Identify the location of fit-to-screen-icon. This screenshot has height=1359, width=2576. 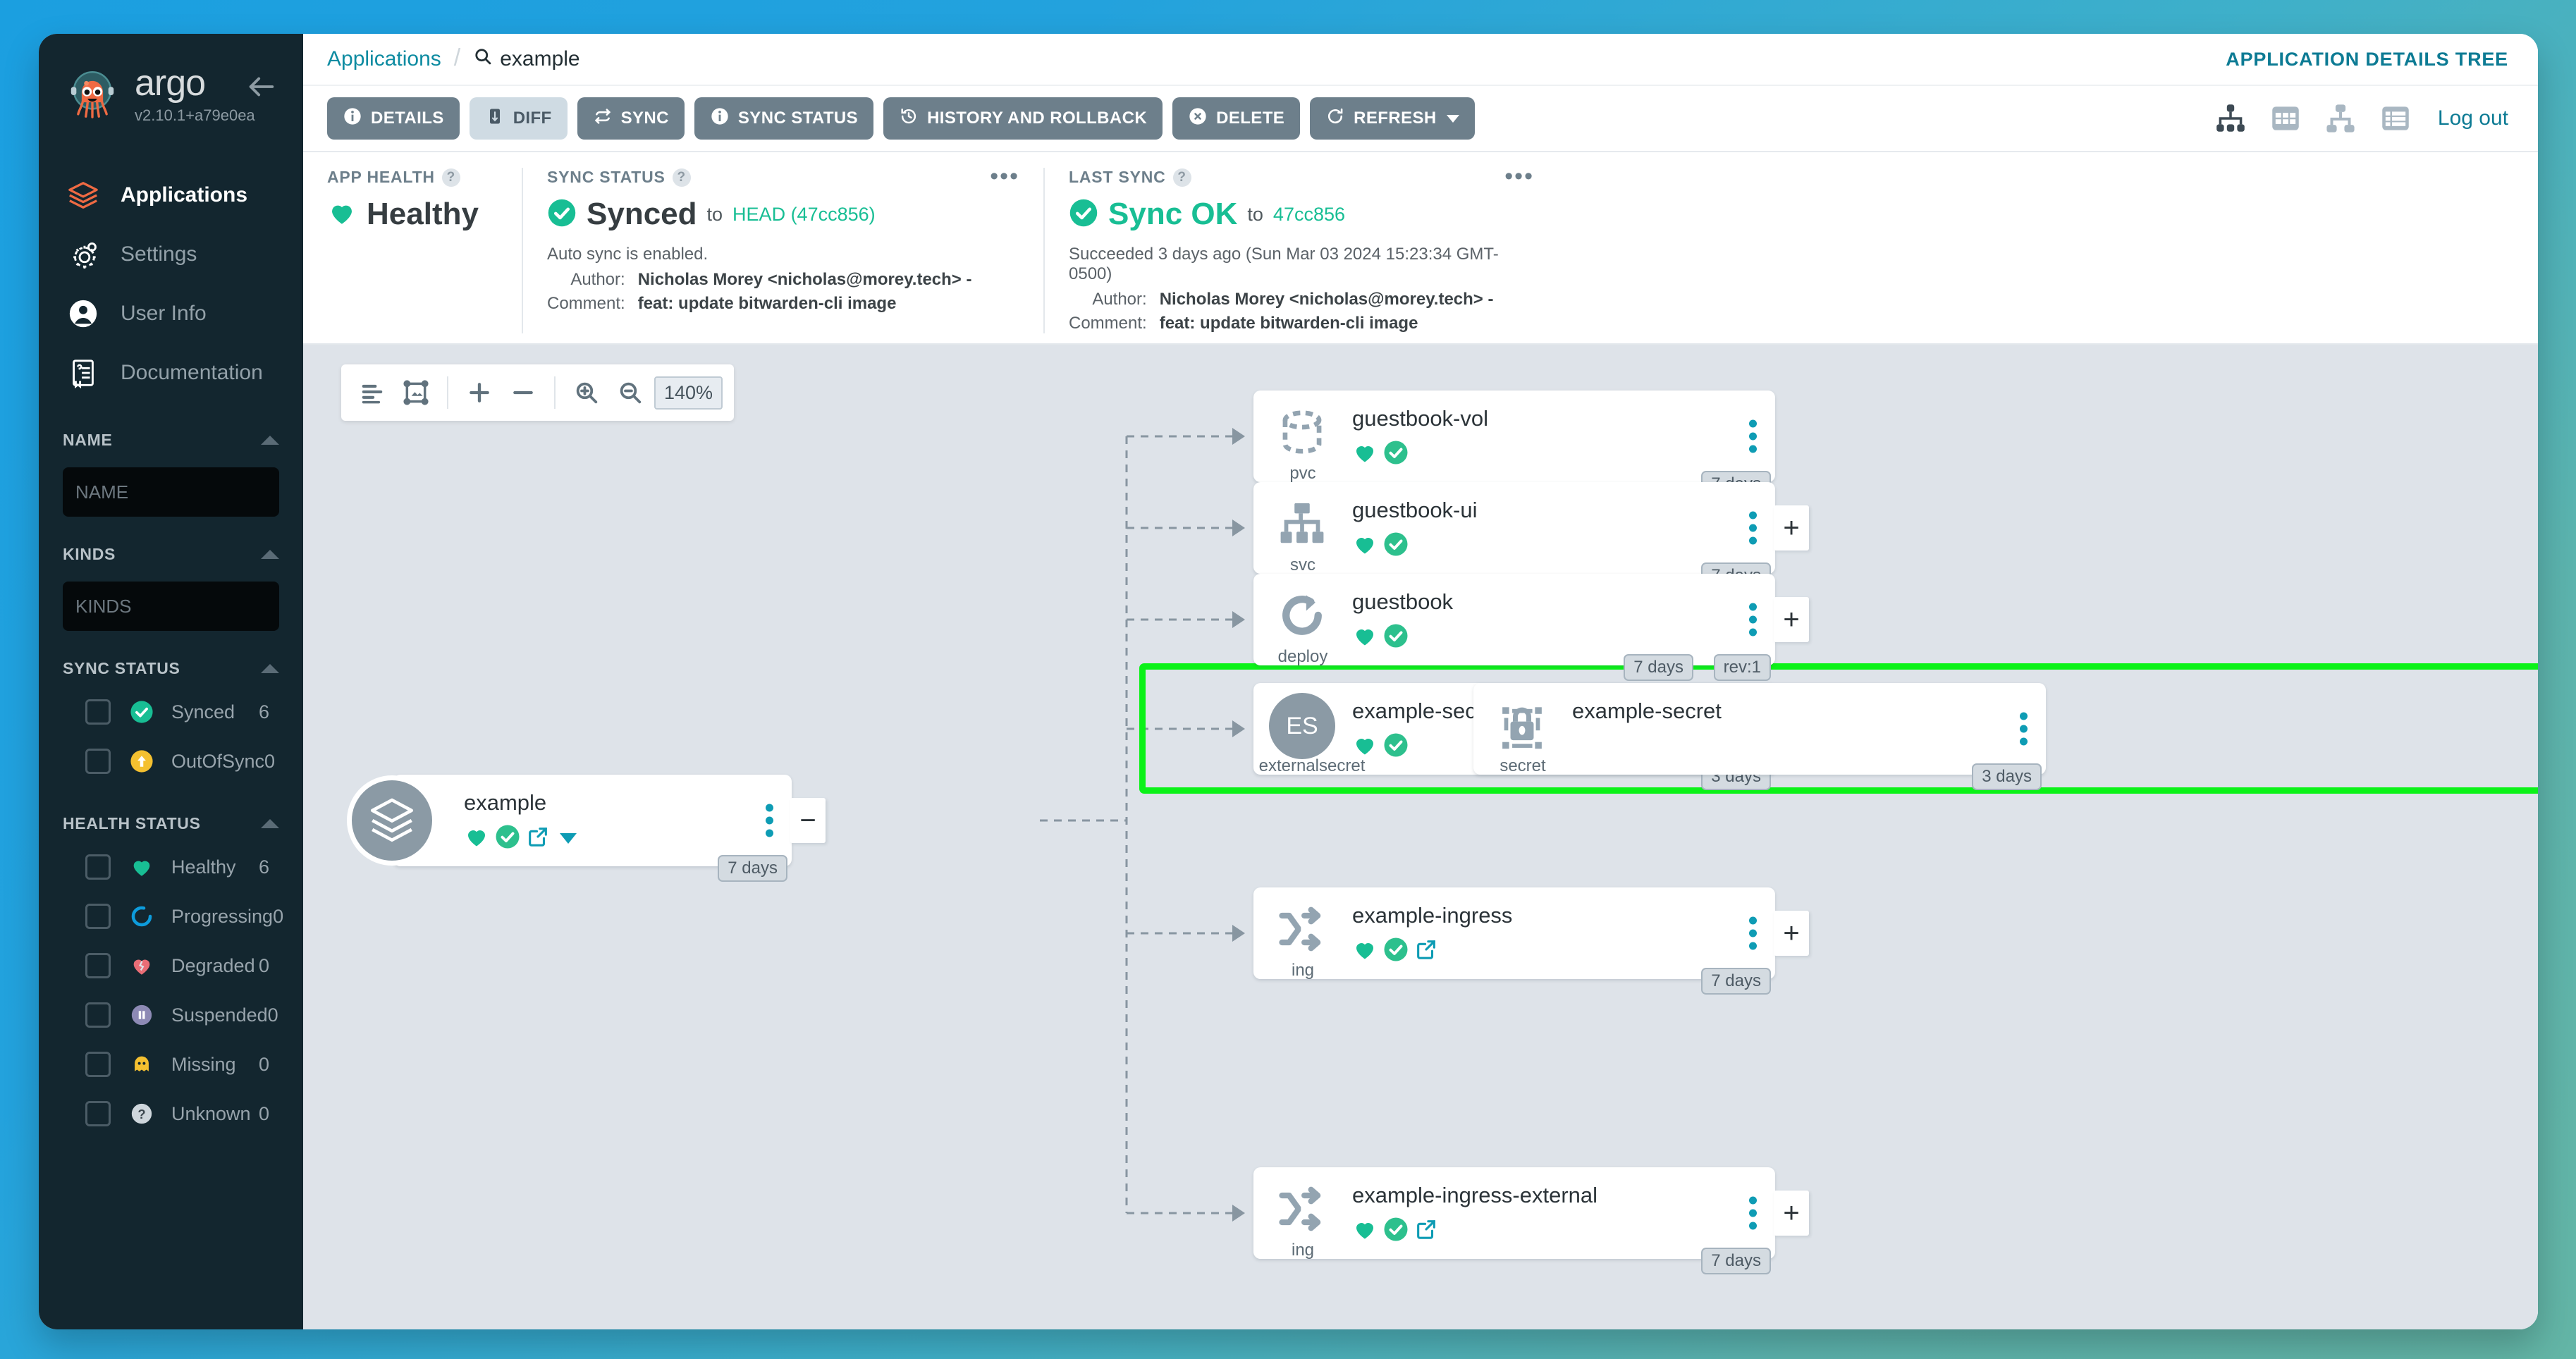
(416, 393).